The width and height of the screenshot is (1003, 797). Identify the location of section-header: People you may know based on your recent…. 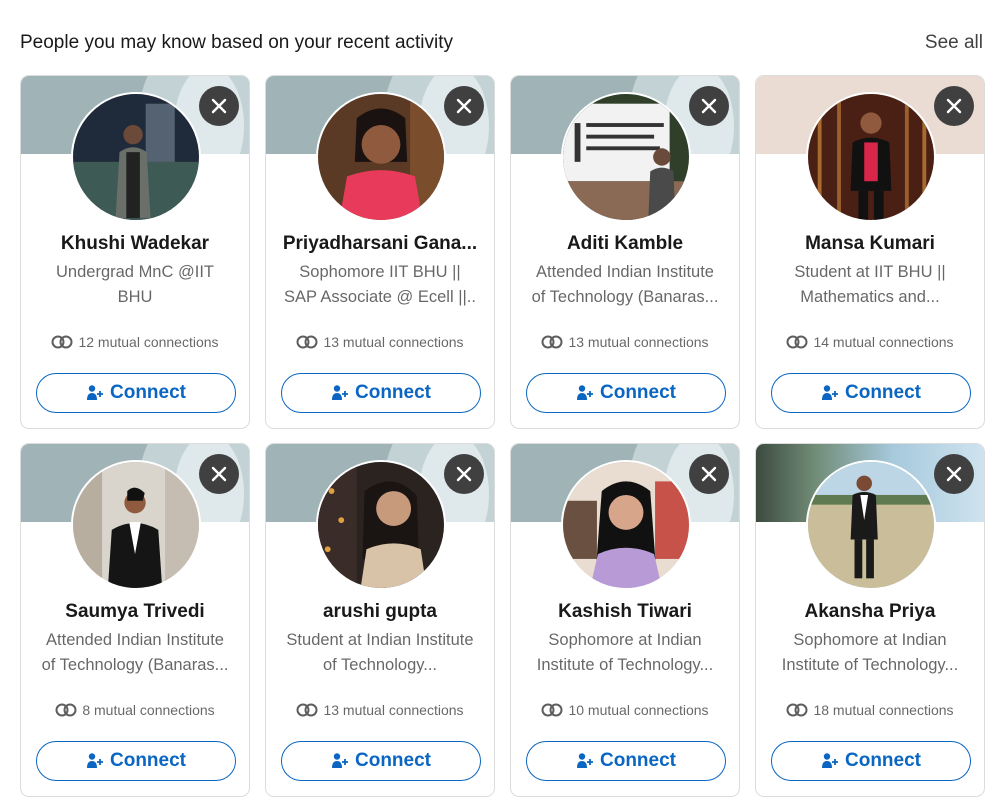
(501, 43).